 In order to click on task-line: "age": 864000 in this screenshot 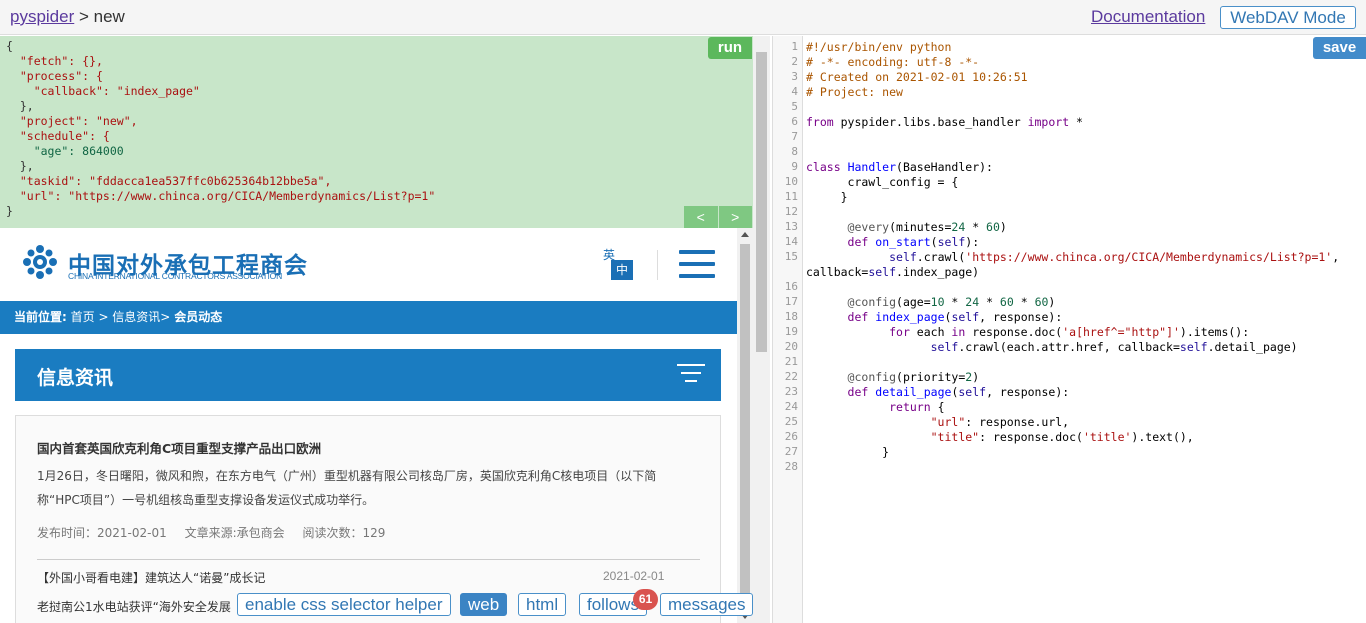, I will do `click(65, 151)`.